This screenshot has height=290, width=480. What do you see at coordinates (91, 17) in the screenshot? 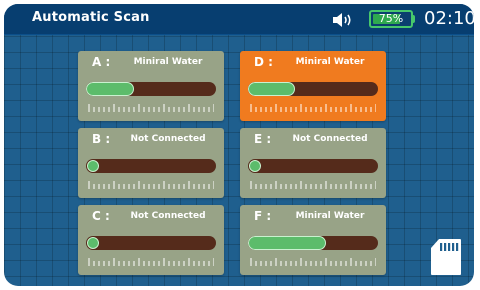
I see `page-title: Automatic Scan` at bounding box center [91, 17].